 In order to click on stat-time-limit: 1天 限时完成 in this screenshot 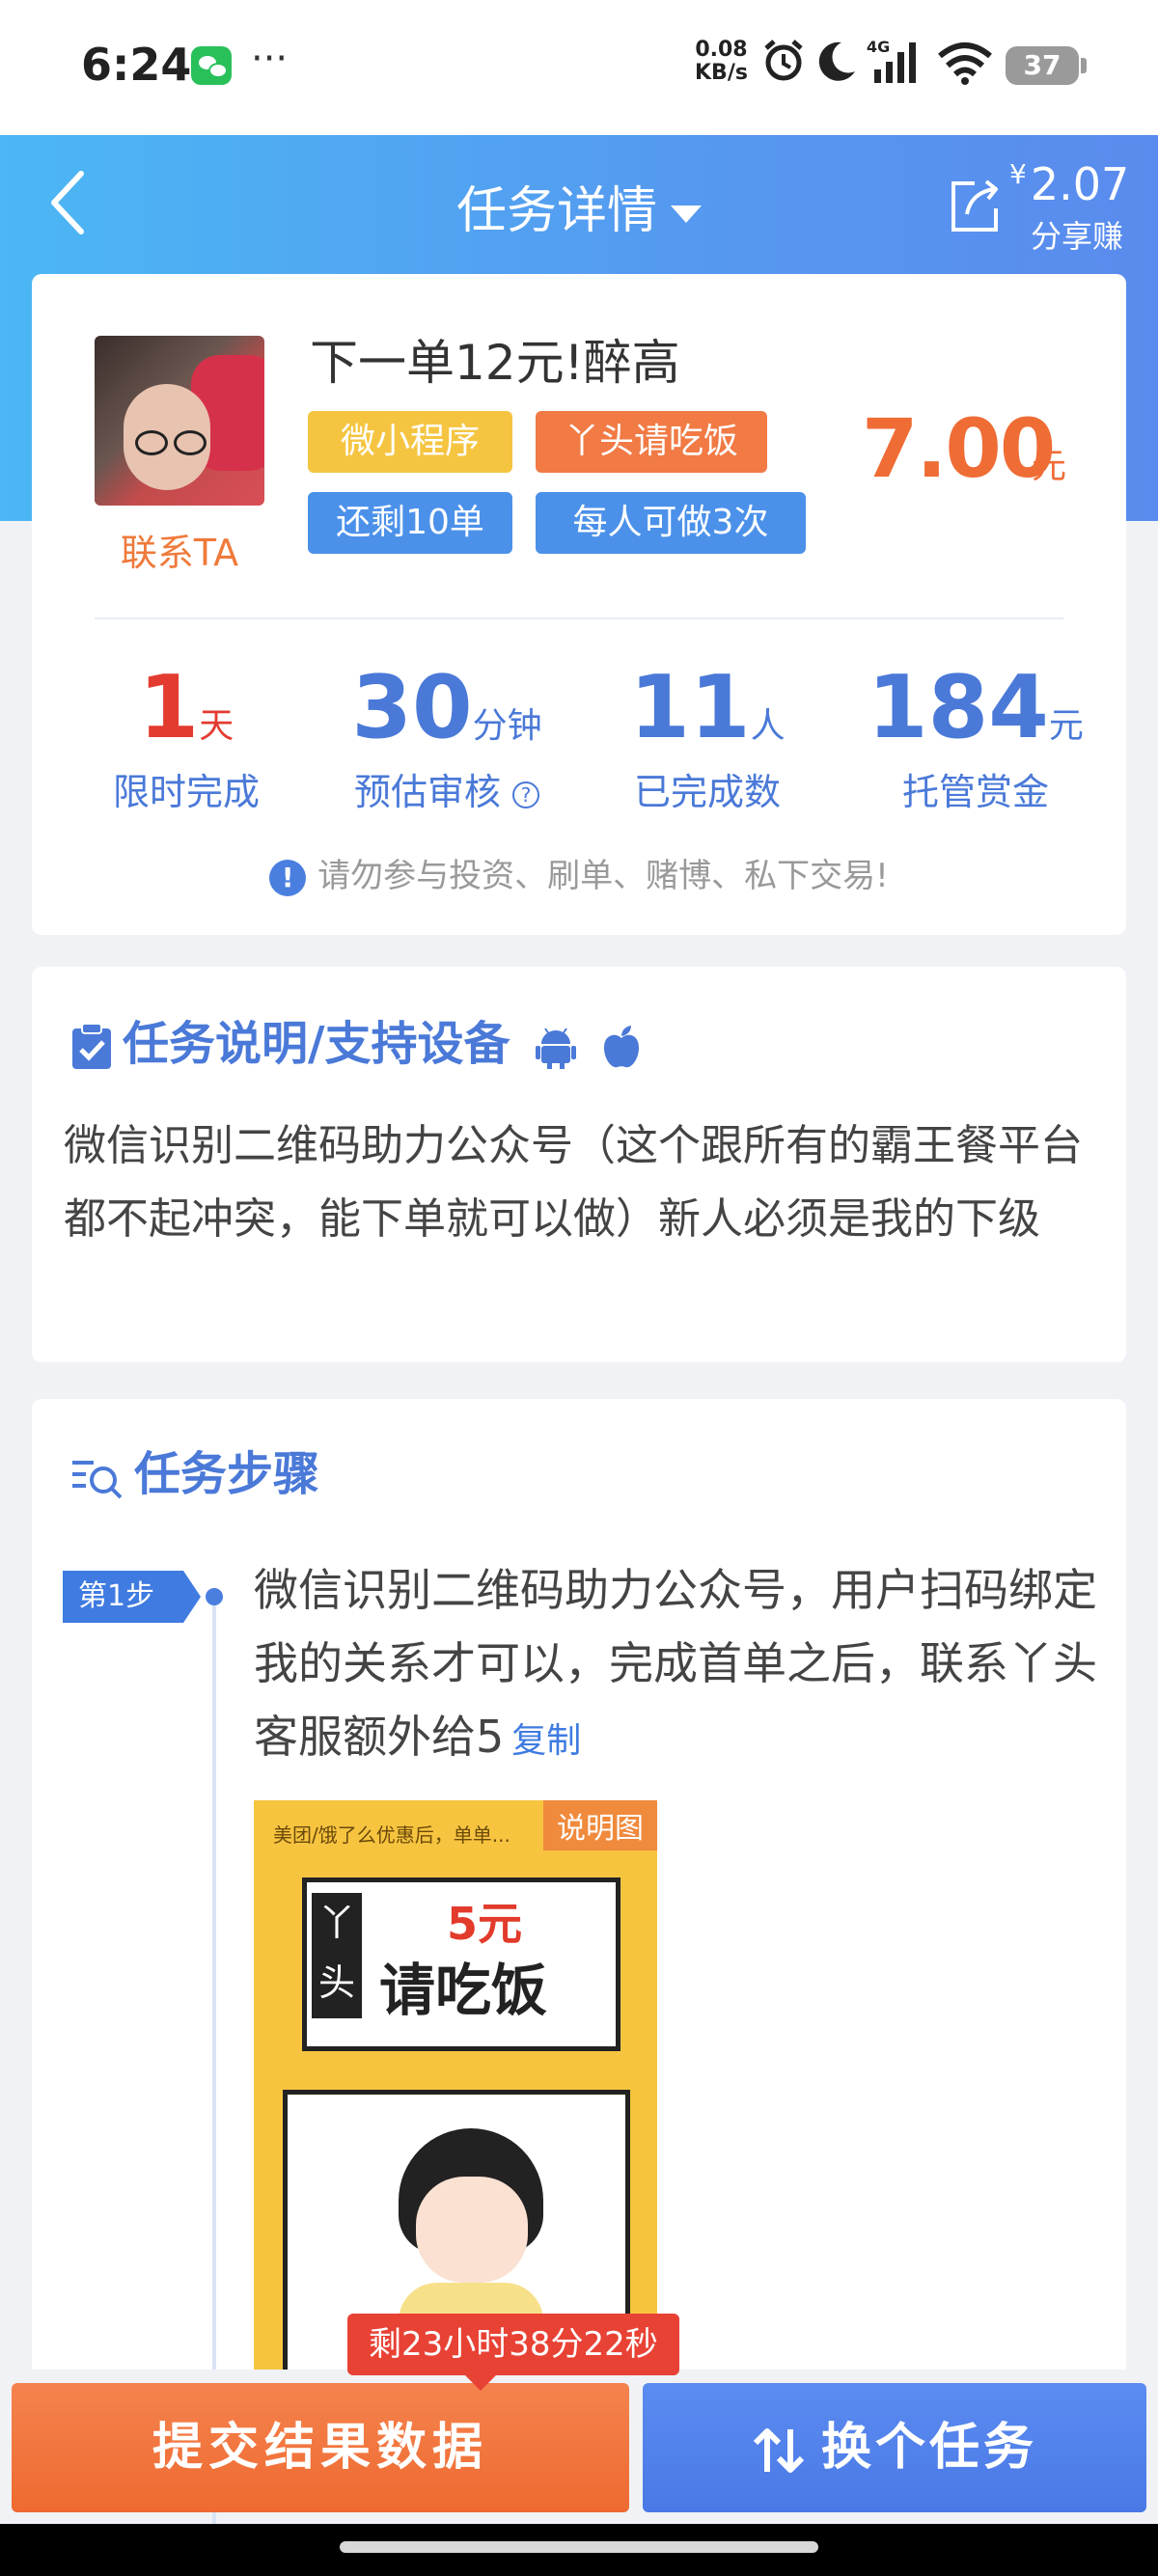, I will do `click(186, 737)`.